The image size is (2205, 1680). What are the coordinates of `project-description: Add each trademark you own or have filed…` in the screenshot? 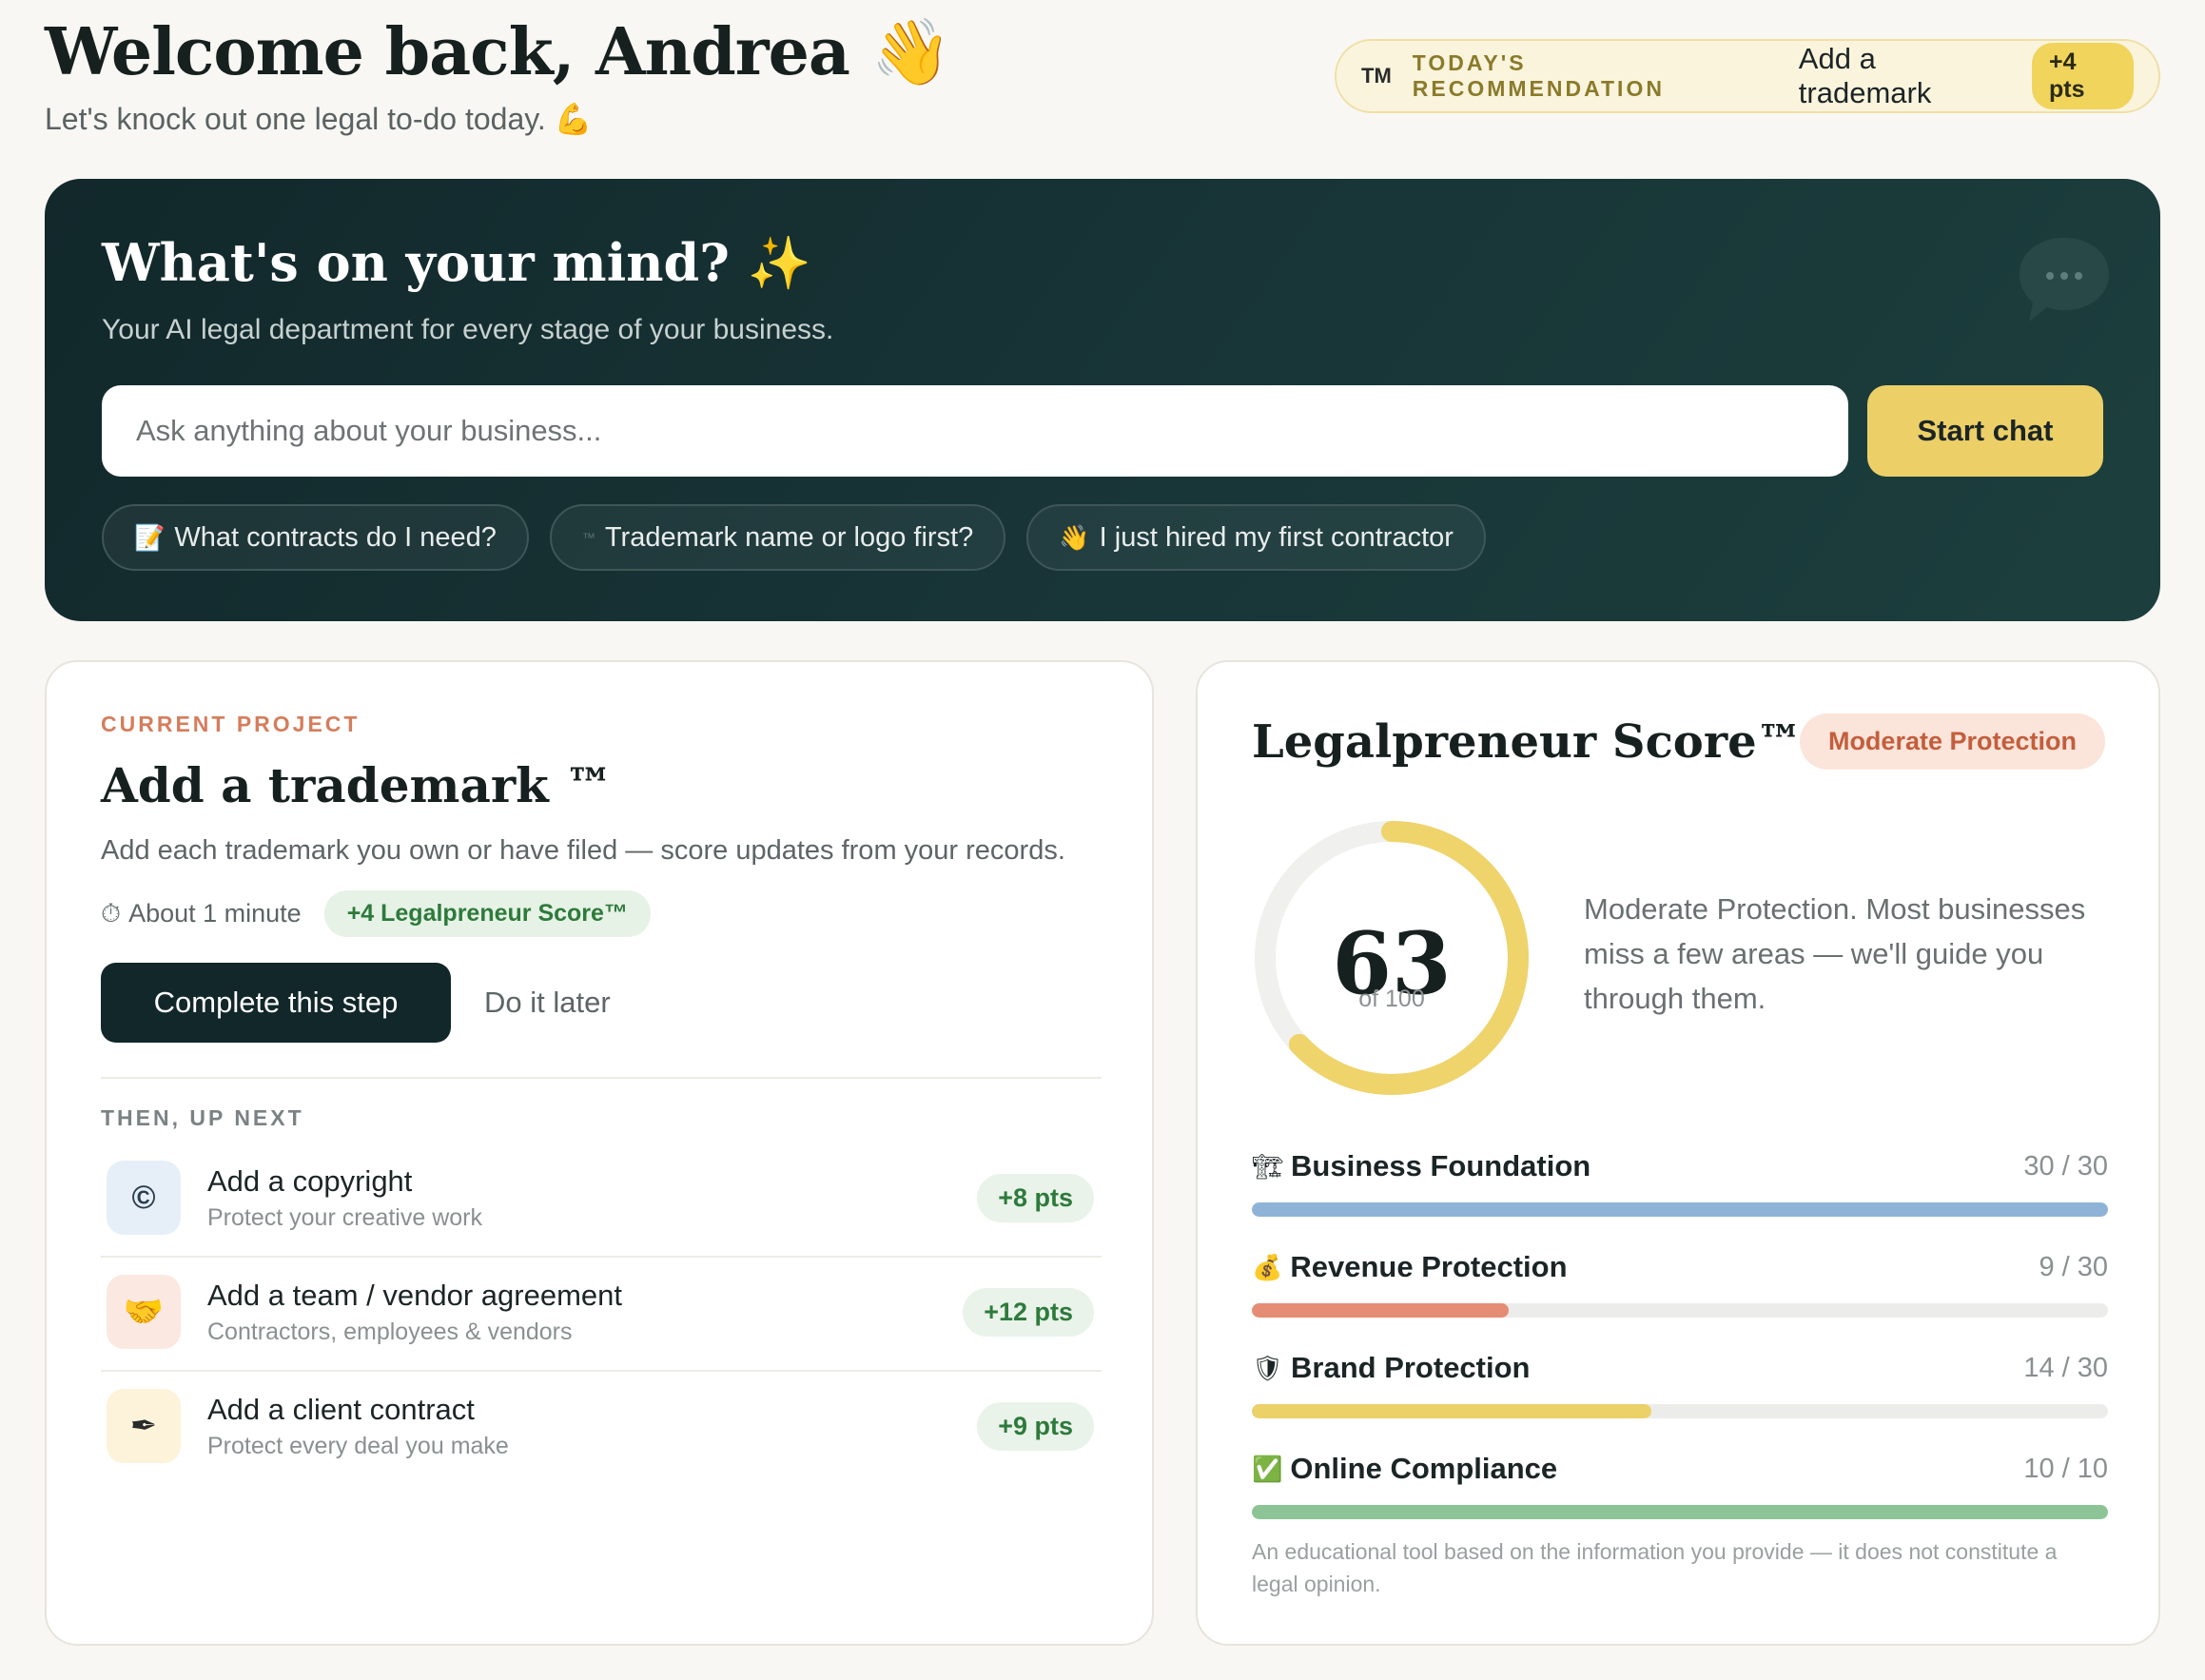 It's located at (583, 850).